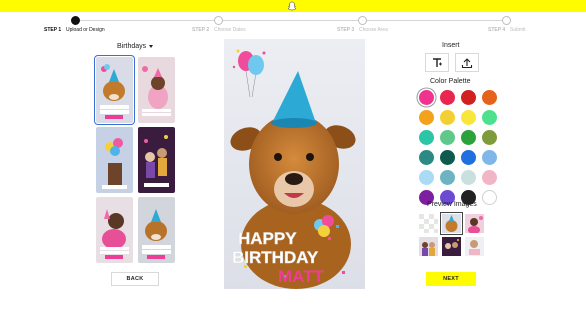  What do you see at coordinates (452, 204) in the screenshot?
I see `preview-images-title: Preview Images` at bounding box center [452, 204].